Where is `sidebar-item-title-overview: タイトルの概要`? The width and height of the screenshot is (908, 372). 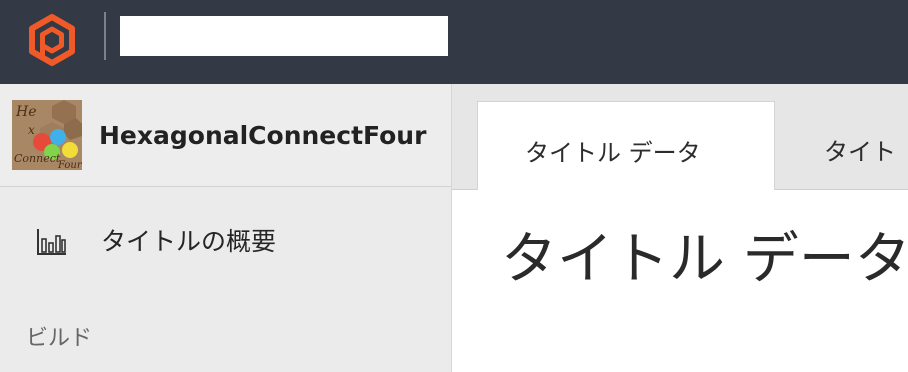 sidebar-item-title-overview: タイトルの概要 is located at coordinates (225, 239).